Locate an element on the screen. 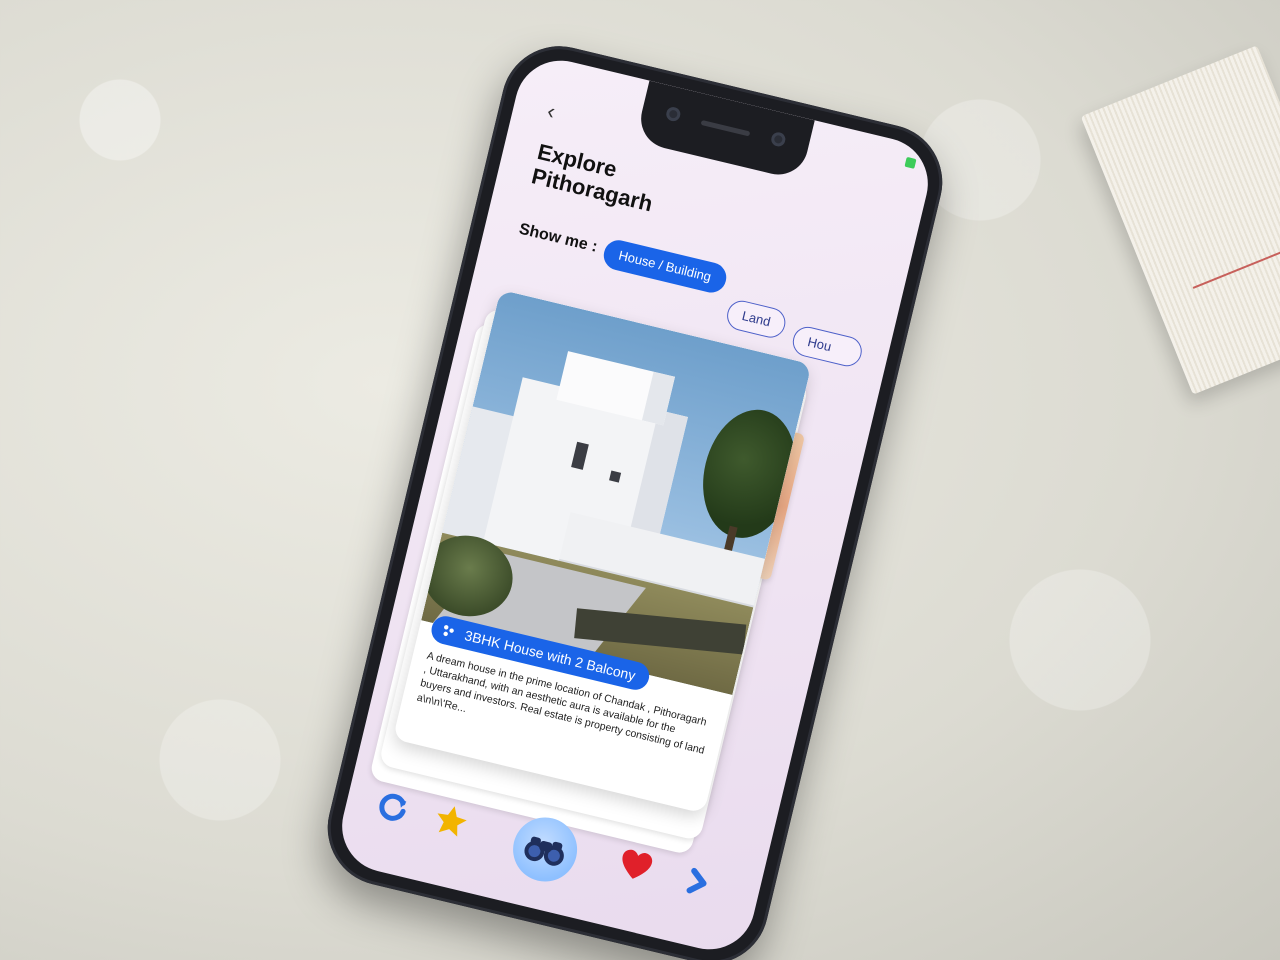 The image size is (1280, 960). explore-button is located at coordinates (545, 849).